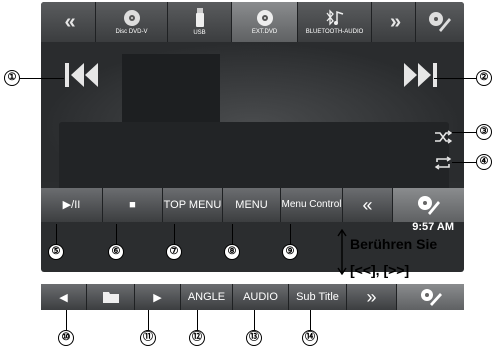  I want to click on repeat-icon, so click(443, 163).